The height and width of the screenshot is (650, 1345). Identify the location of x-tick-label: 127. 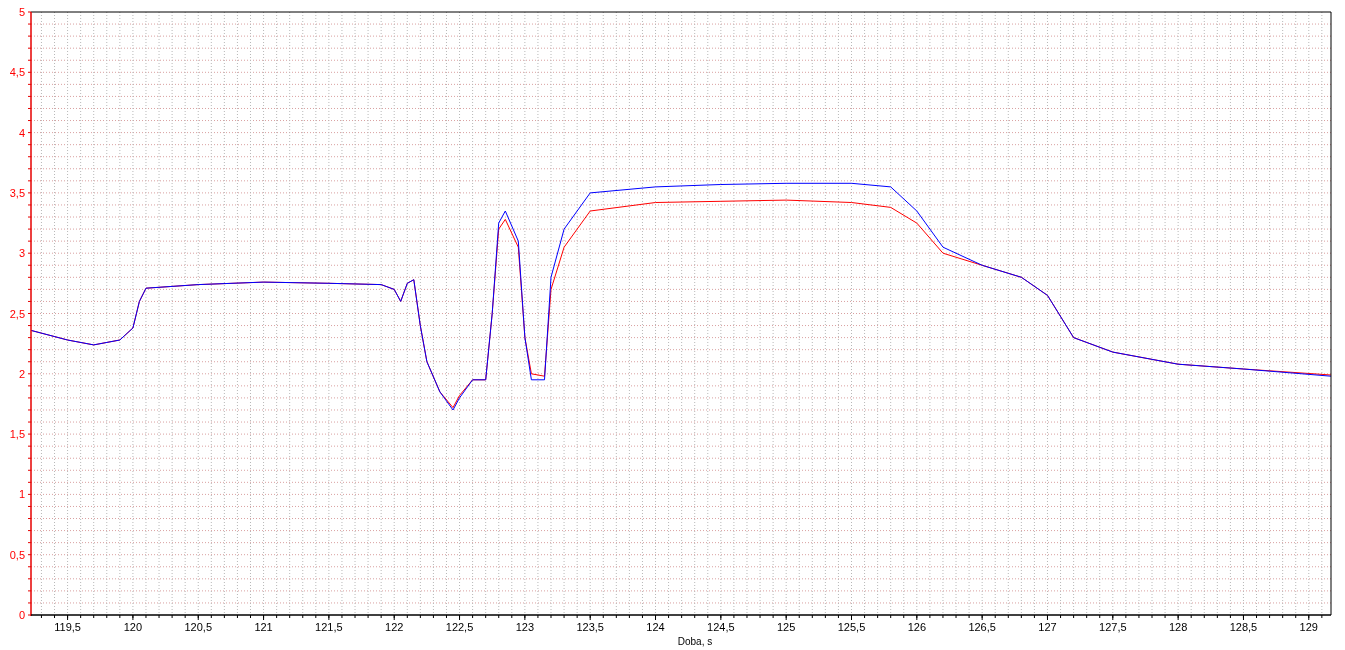
(1047, 627).